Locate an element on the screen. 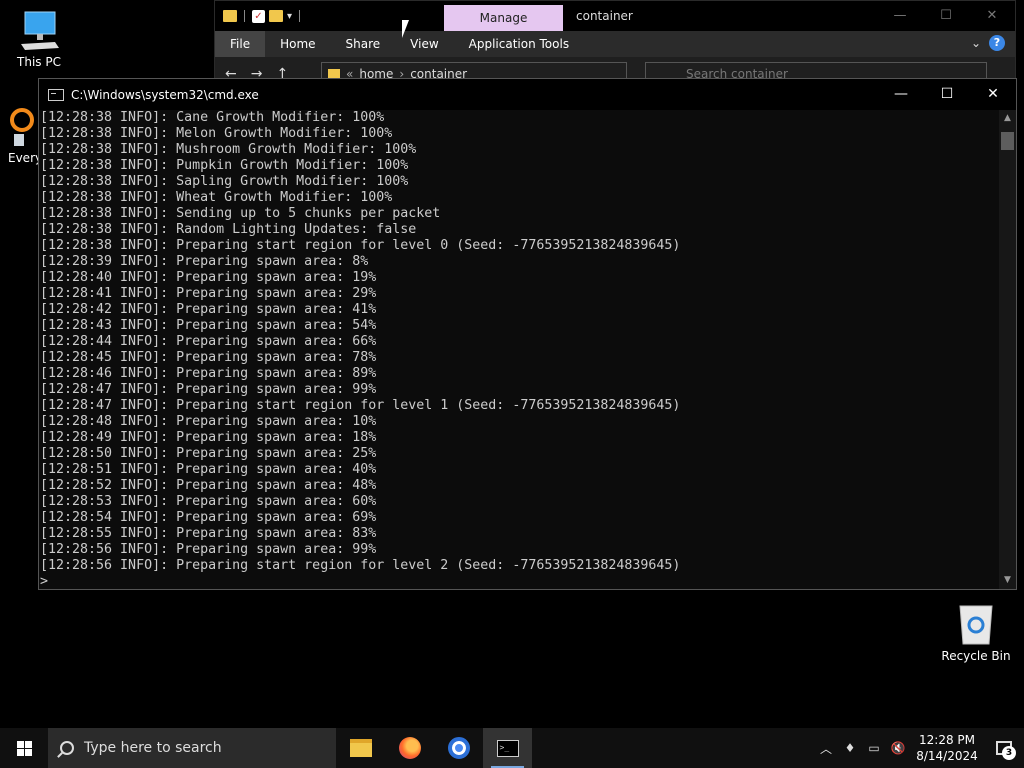 The image size is (1024, 768). notification-count-badge: 3 is located at coordinates (1009, 753).